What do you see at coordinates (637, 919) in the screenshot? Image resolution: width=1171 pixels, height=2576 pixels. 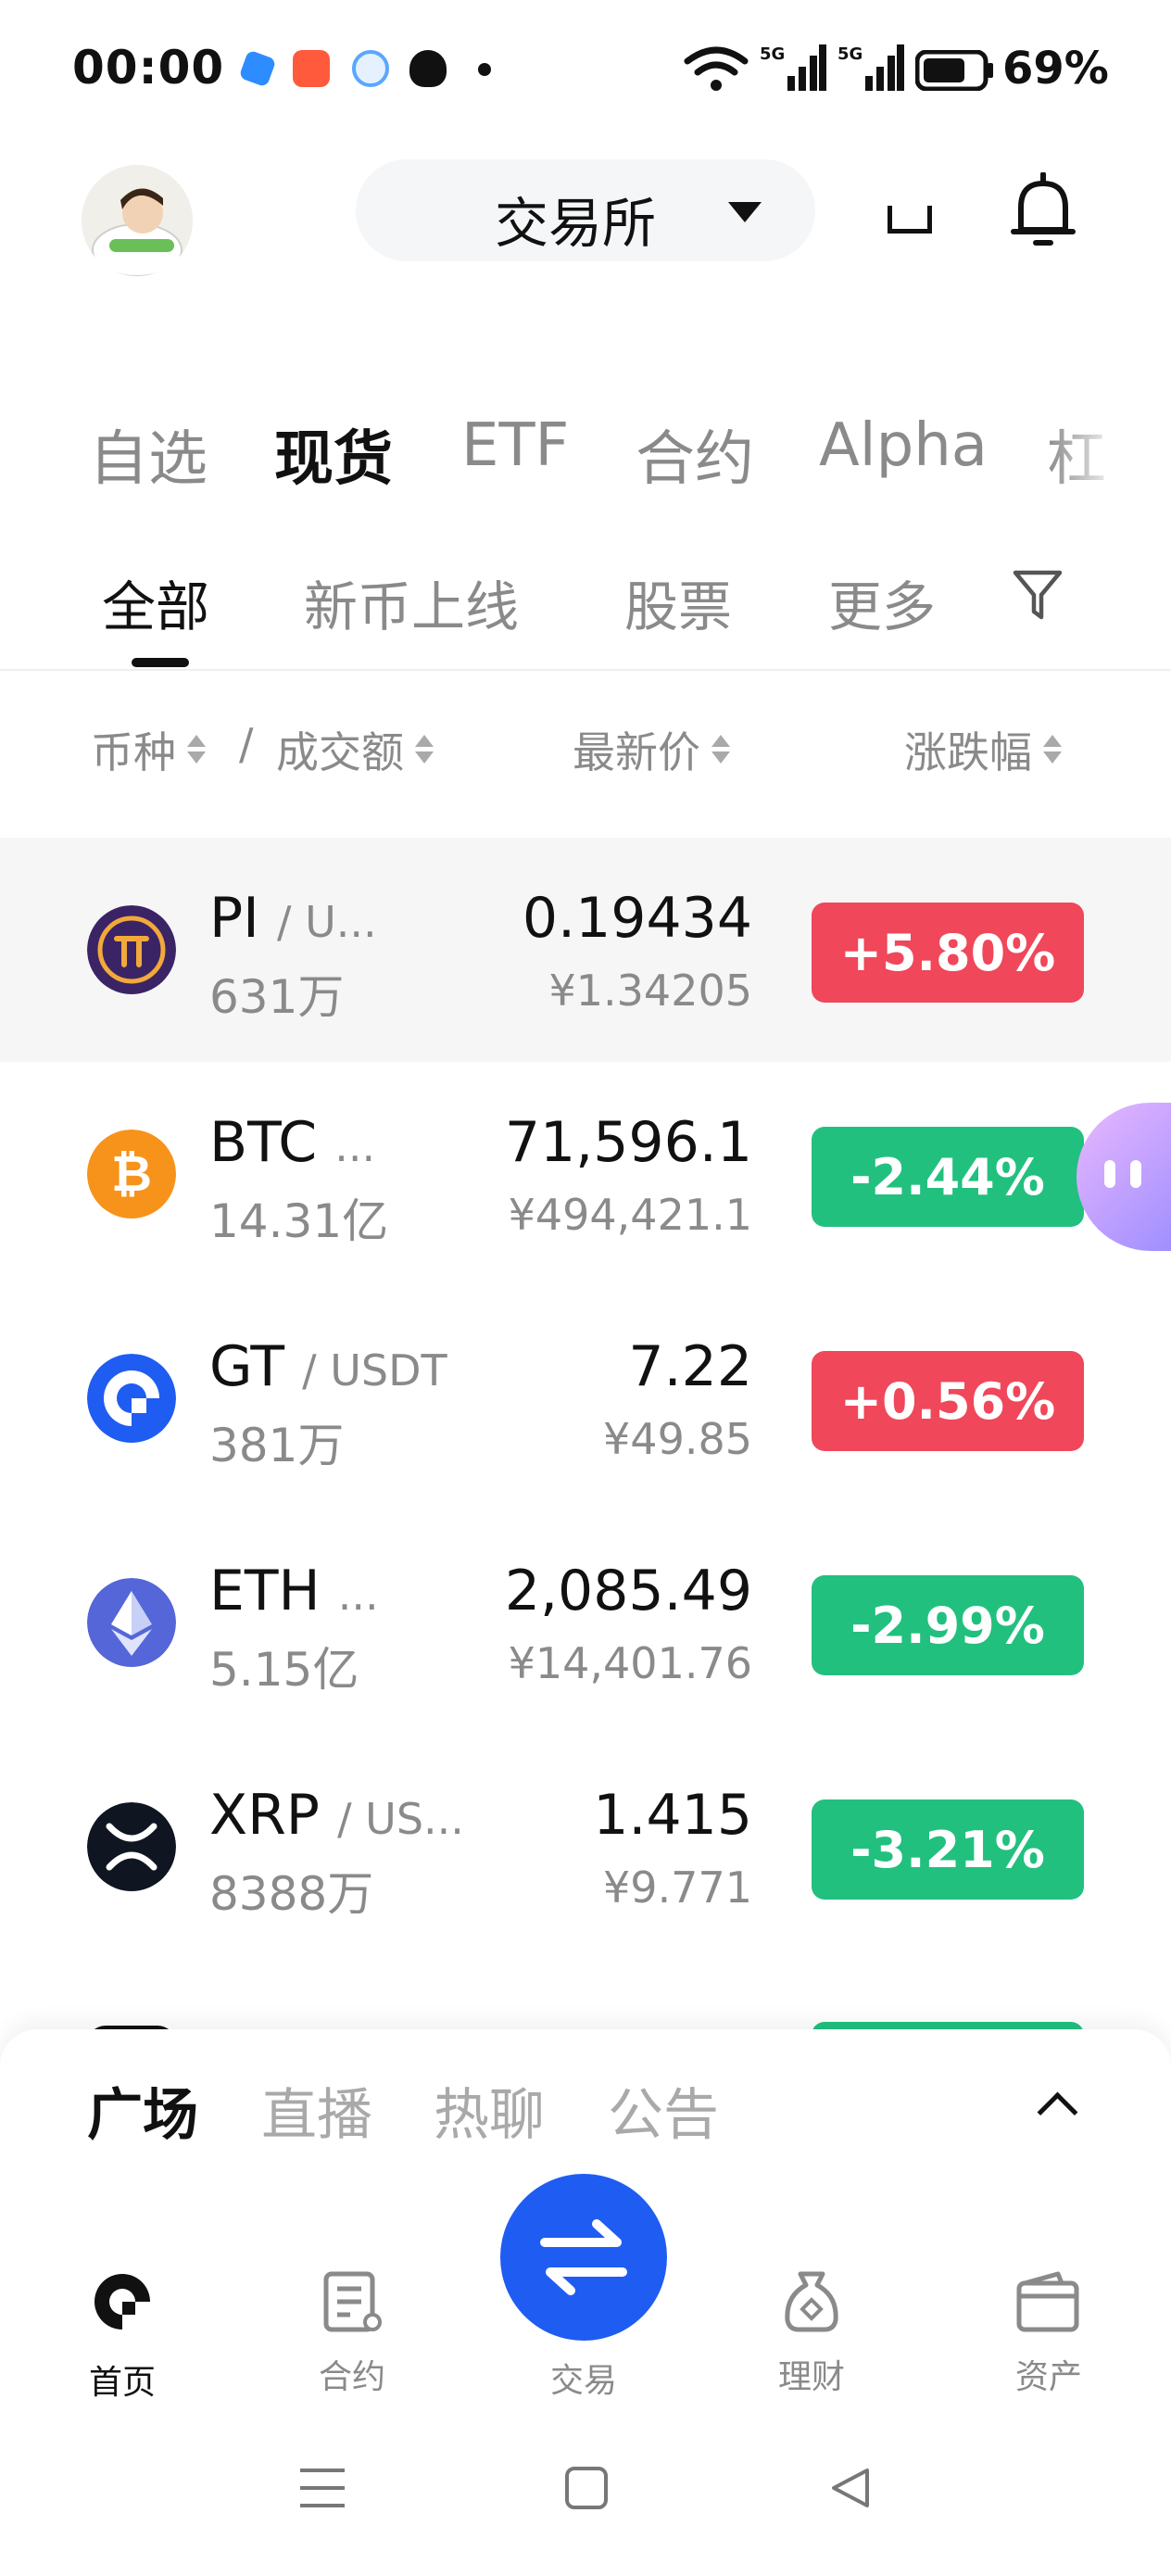 I see `last-price: 0.19434` at bounding box center [637, 919].